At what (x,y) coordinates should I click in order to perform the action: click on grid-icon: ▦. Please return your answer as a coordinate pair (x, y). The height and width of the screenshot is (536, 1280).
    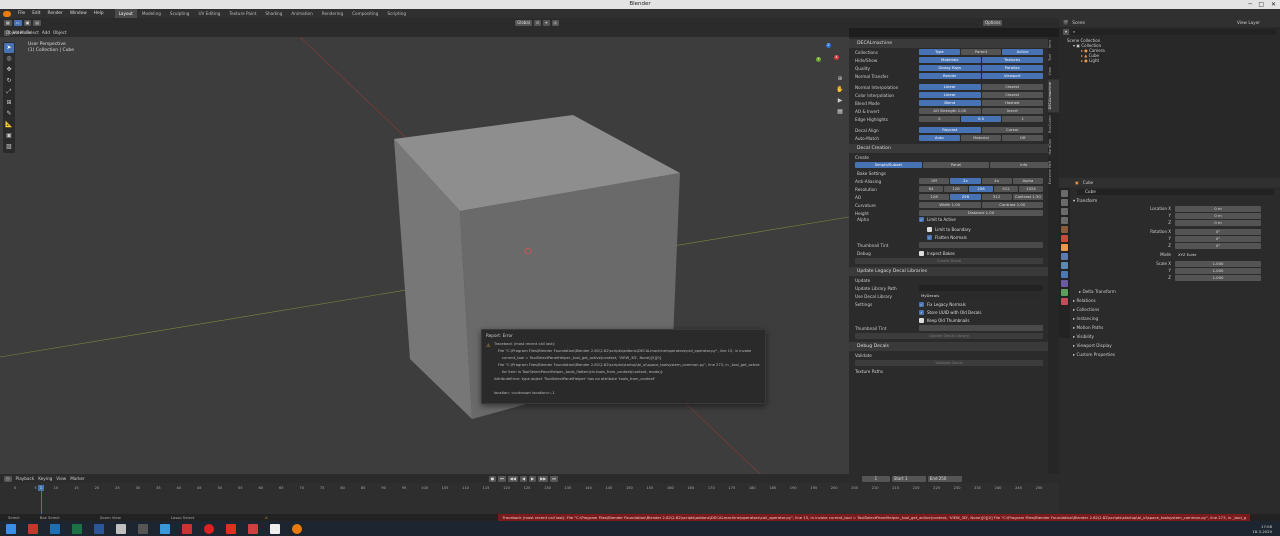
    Looking at the image, I should click on (840, 112).